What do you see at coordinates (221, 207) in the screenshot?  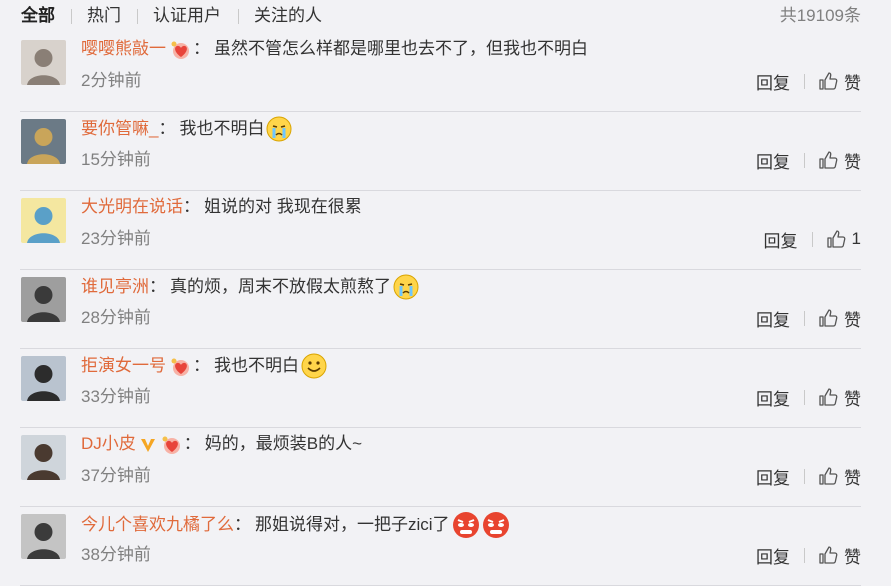 I see `comment-line: 大光明在说话：姐说的对 我现在很累` at bounding box center [221, 207].